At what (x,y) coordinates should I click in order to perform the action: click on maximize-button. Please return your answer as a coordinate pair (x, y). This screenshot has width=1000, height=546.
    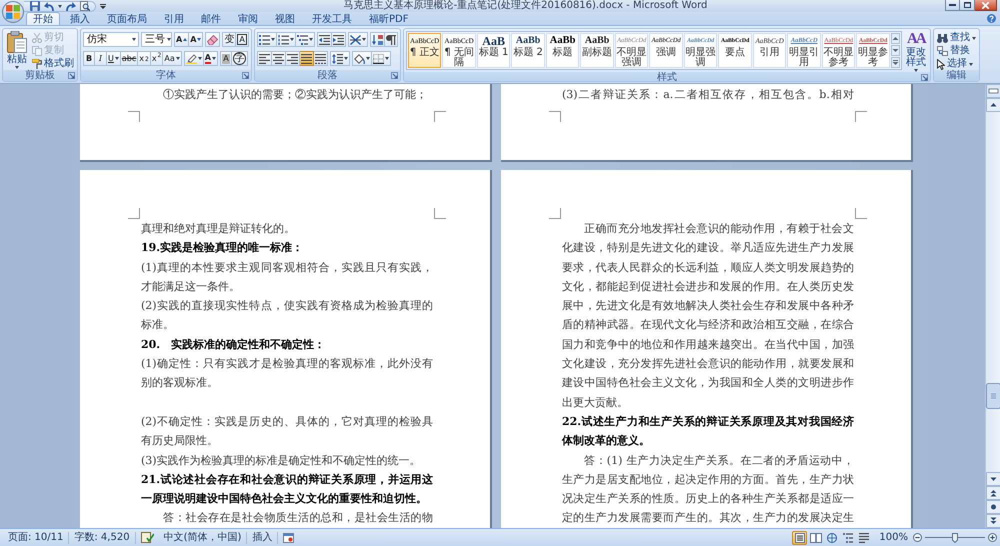
    Looking at the image, I should click on (967, 5).